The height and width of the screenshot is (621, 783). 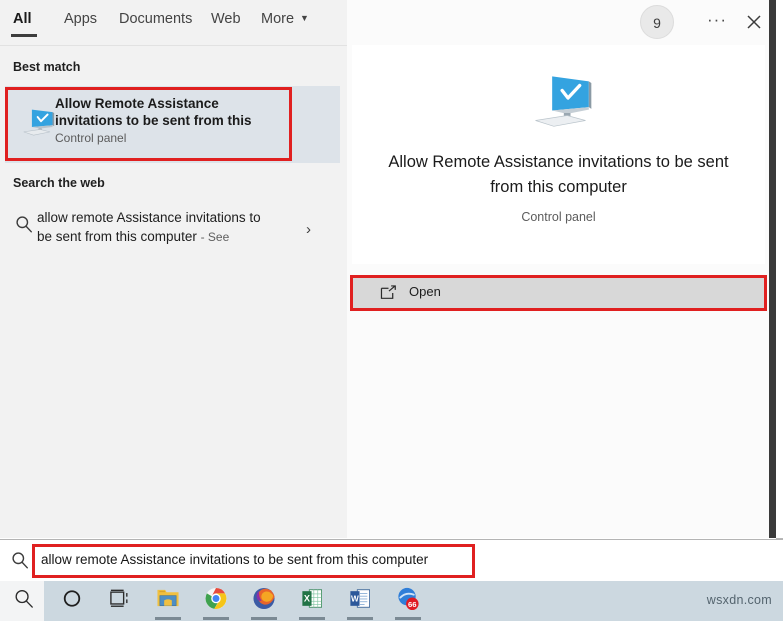 I want to click on tab-apps: Apps, so click(x=80, y=19).